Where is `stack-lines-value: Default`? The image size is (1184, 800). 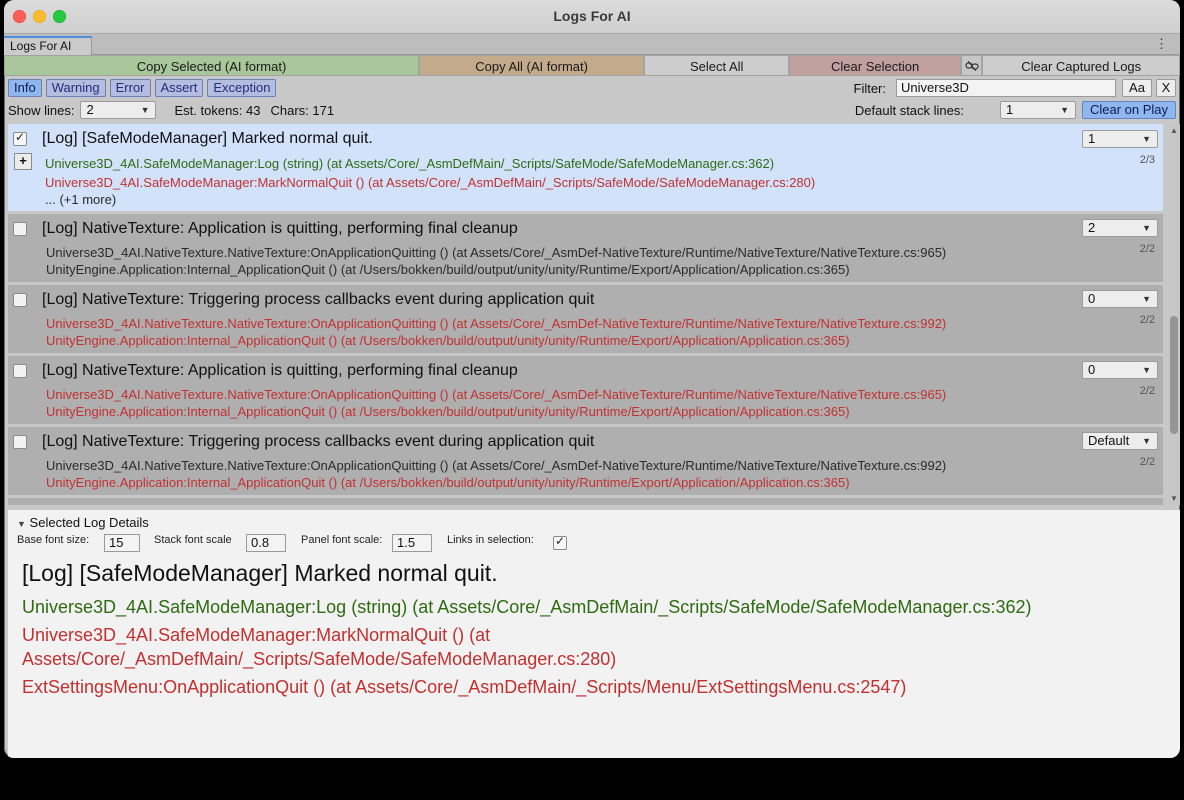 stack-lines-value: Default is located at coordinates (1109, 440).